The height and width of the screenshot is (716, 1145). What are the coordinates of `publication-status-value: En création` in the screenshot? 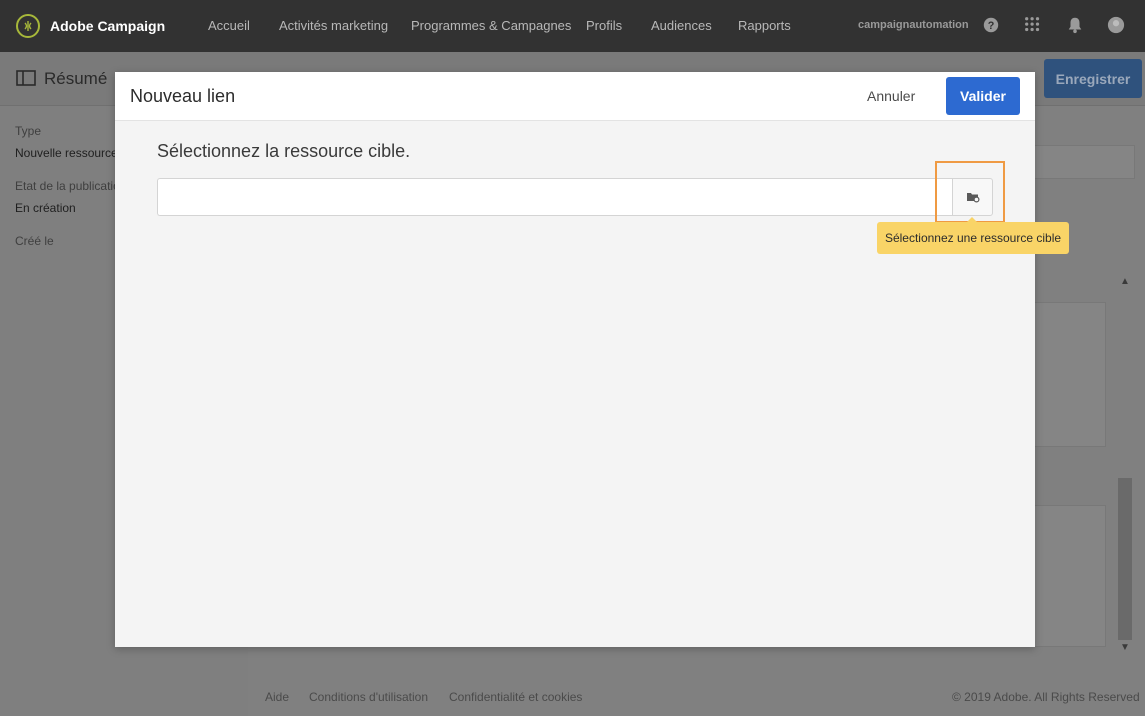 It's located at (45, 208).